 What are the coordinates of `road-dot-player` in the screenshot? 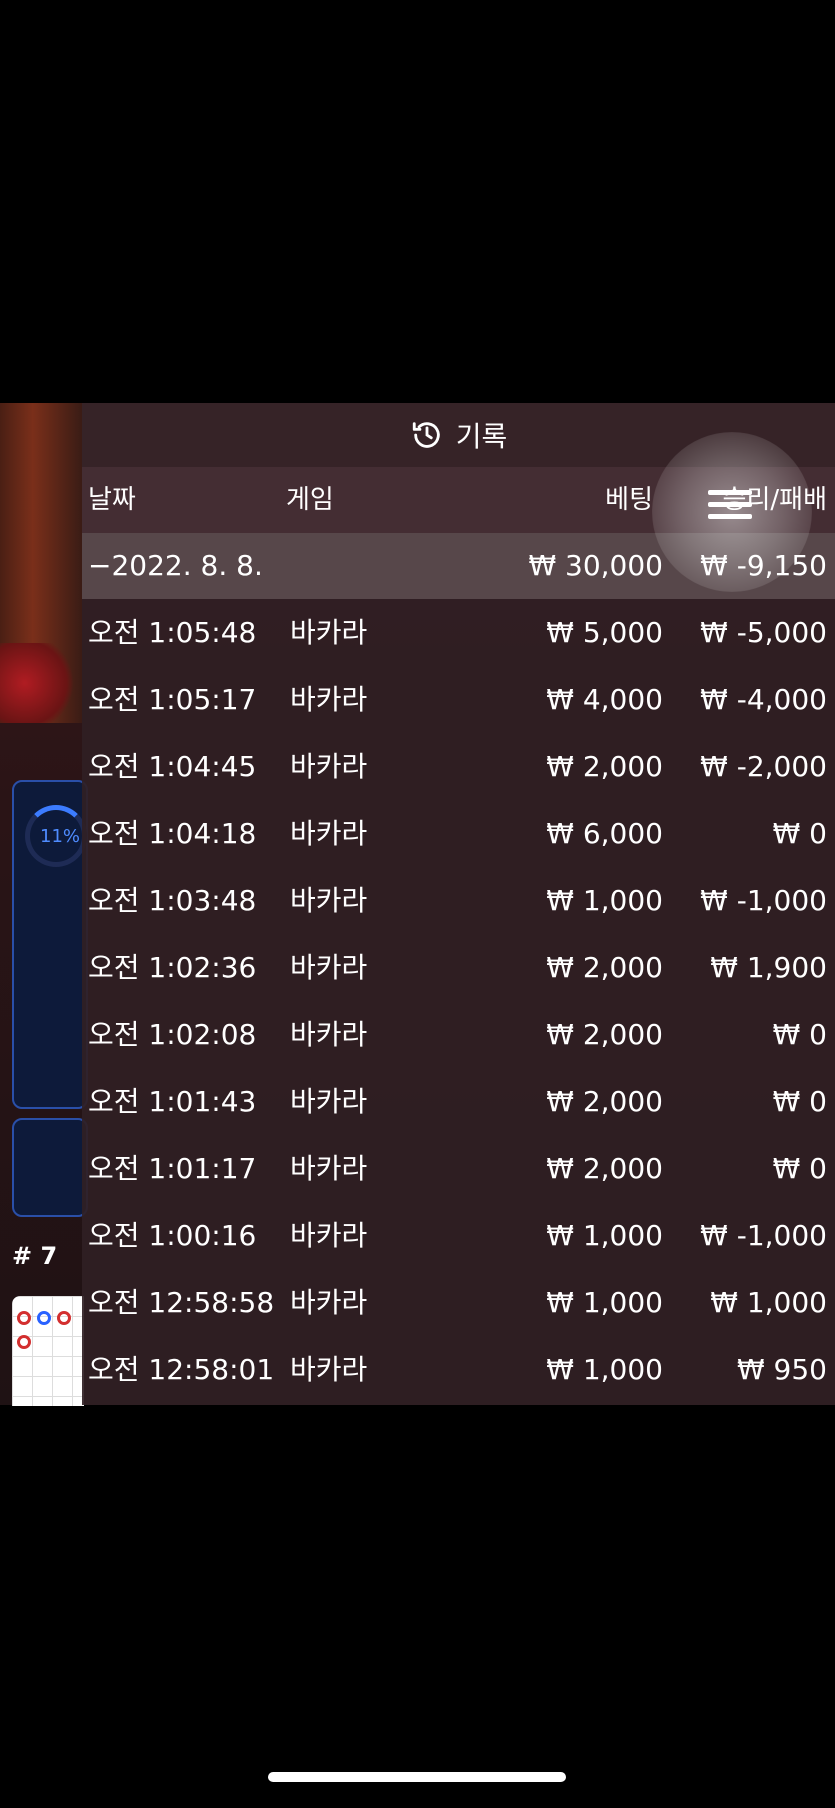 It's located at (44, 1318).